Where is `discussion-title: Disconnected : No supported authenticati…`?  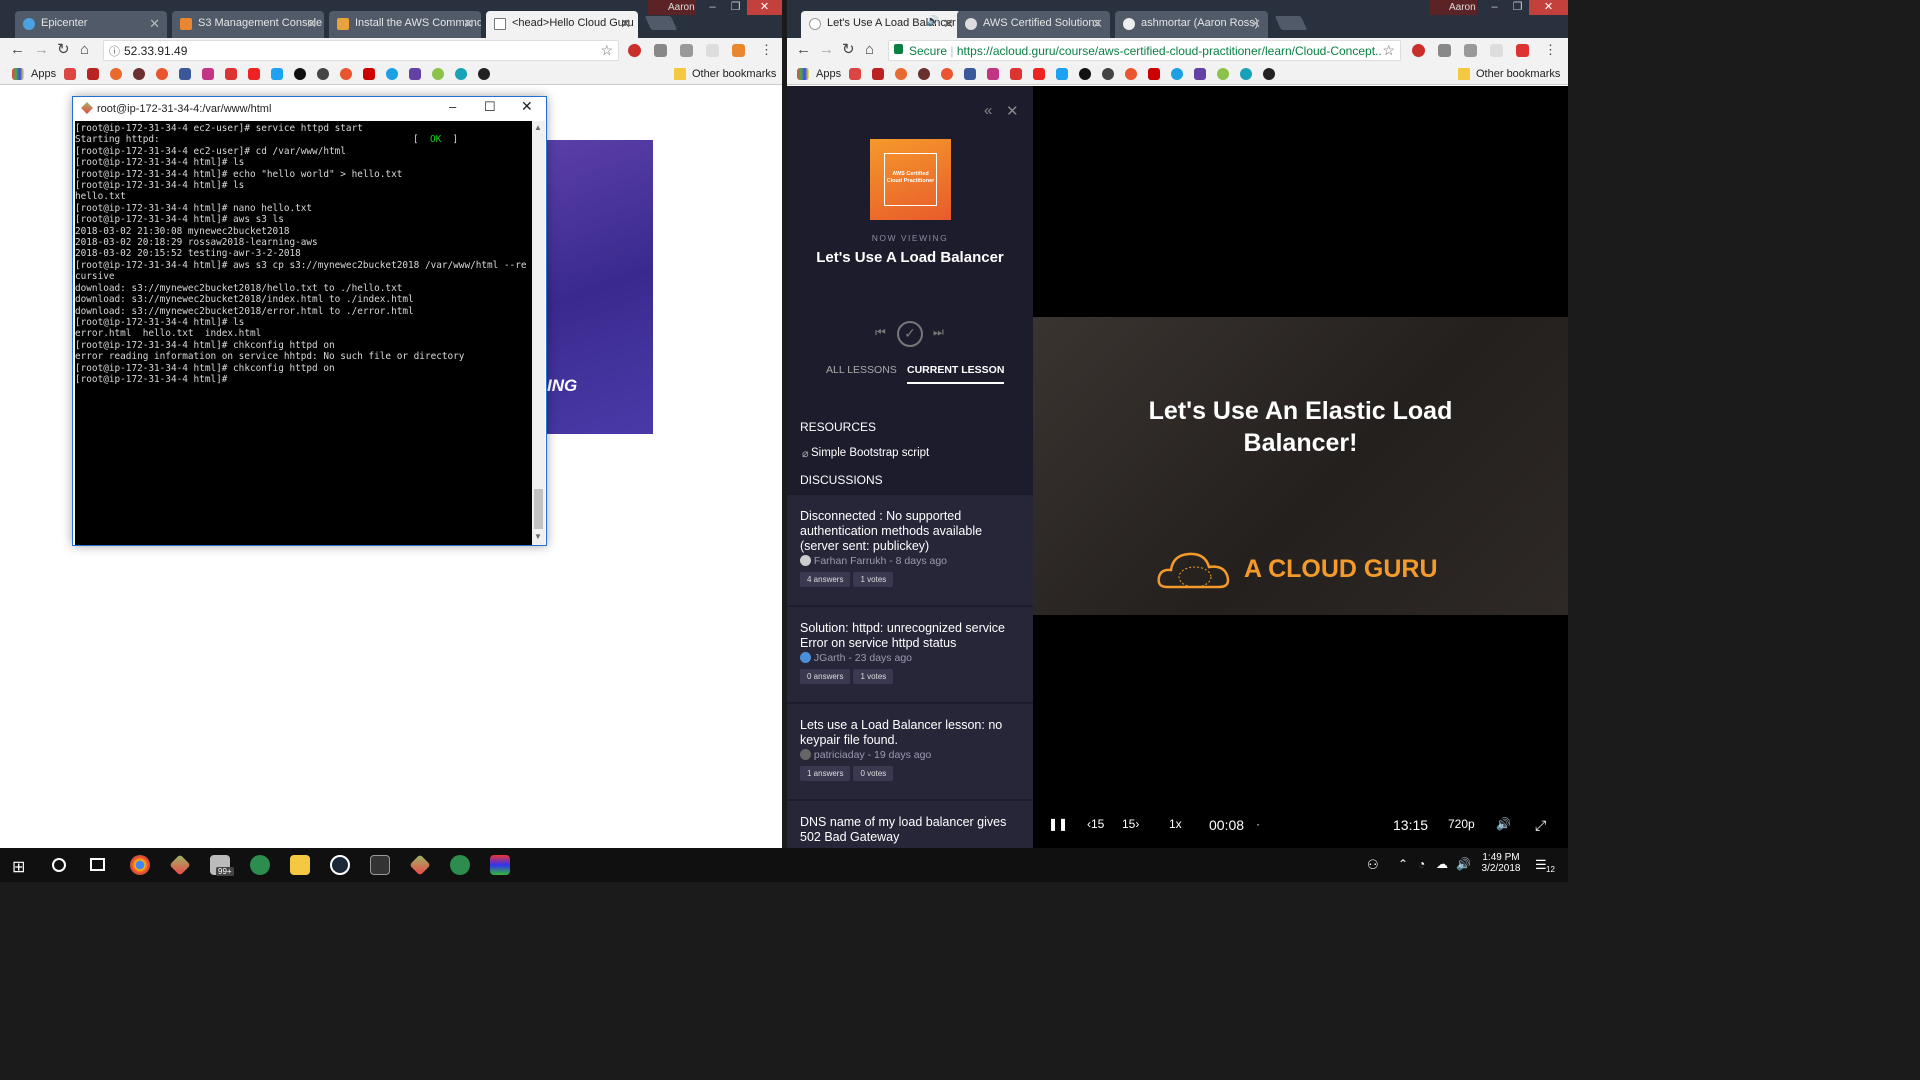
discussion-title: Disconnected : No supported authenticati… is located at coordinates (910, 531).